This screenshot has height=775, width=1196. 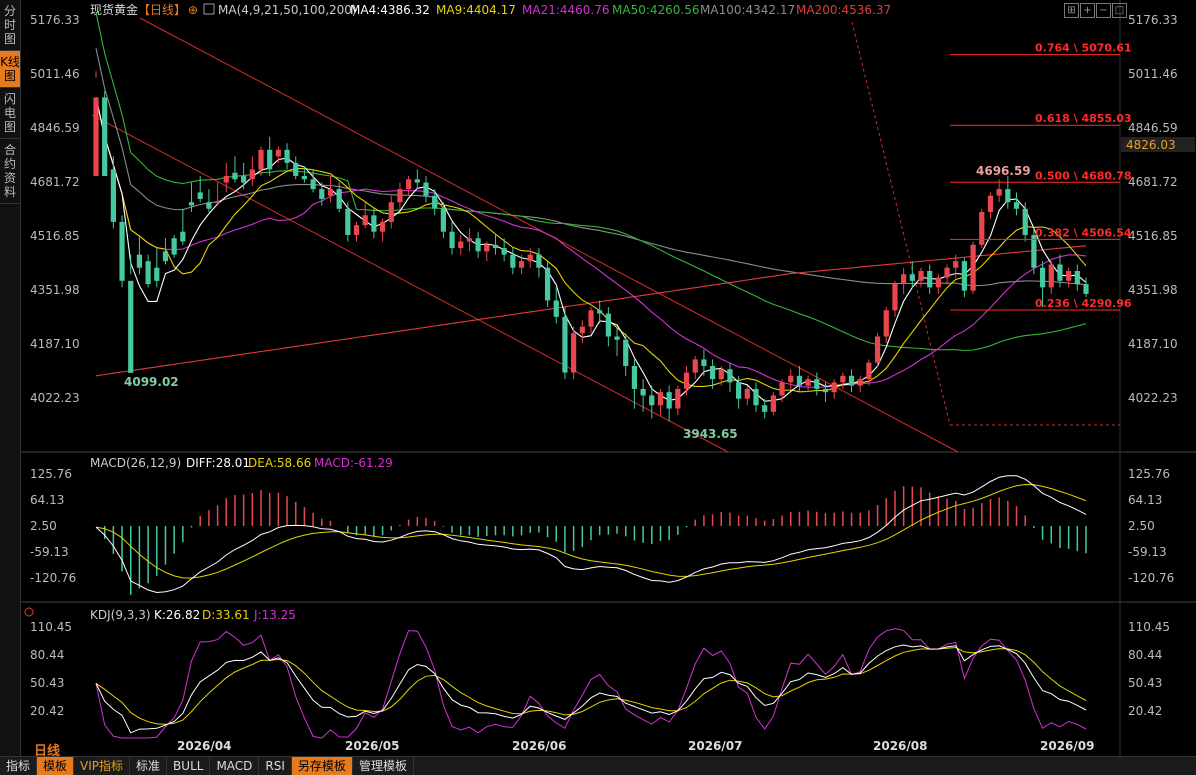 What do you see at coordinates (193, 10) in the screenshot?
I see `settings-icon: ⊕` at bounding box center [193, 10].